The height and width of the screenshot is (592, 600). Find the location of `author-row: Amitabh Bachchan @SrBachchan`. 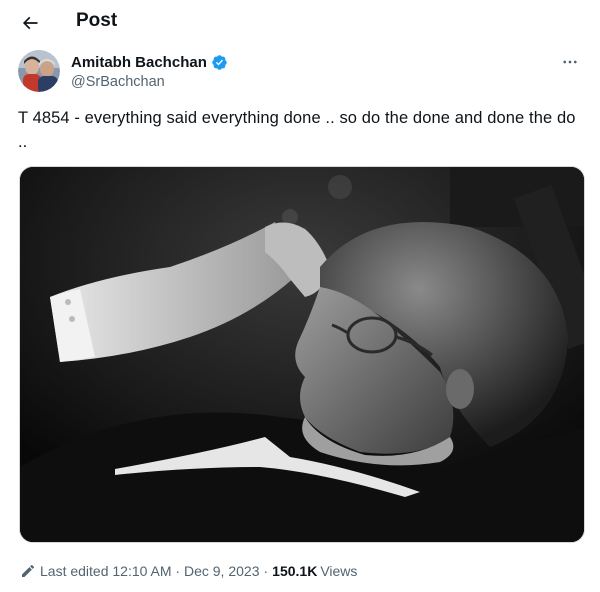

author-row: Amitabh Bachchan @SrBachchan is located at coordinates (303, 72).